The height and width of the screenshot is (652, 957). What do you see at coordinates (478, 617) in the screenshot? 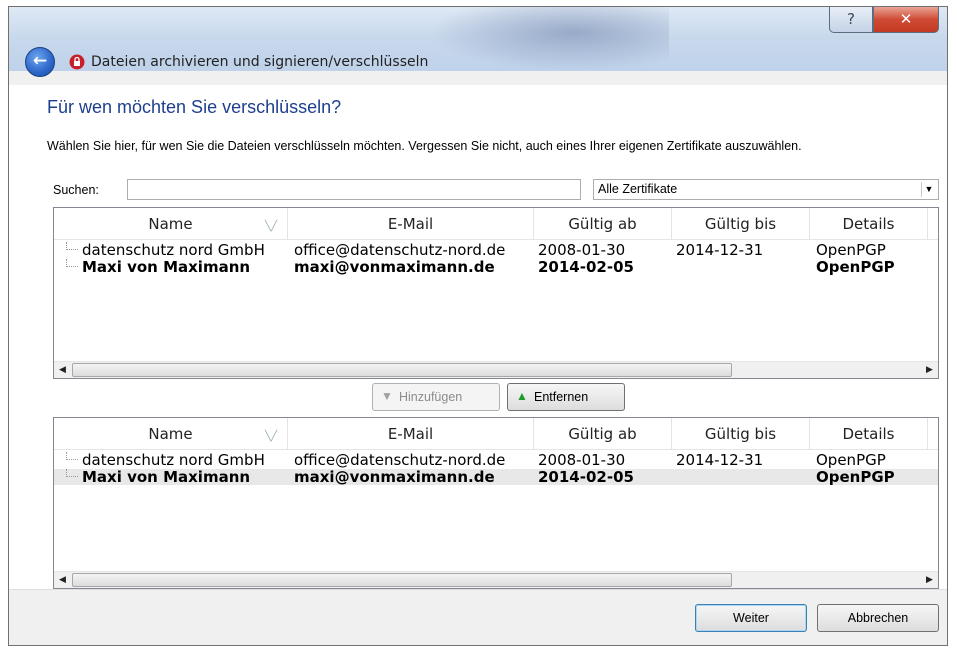
I see `button-bar: Weiter Abbrechen` at bounding box center [478, 617].